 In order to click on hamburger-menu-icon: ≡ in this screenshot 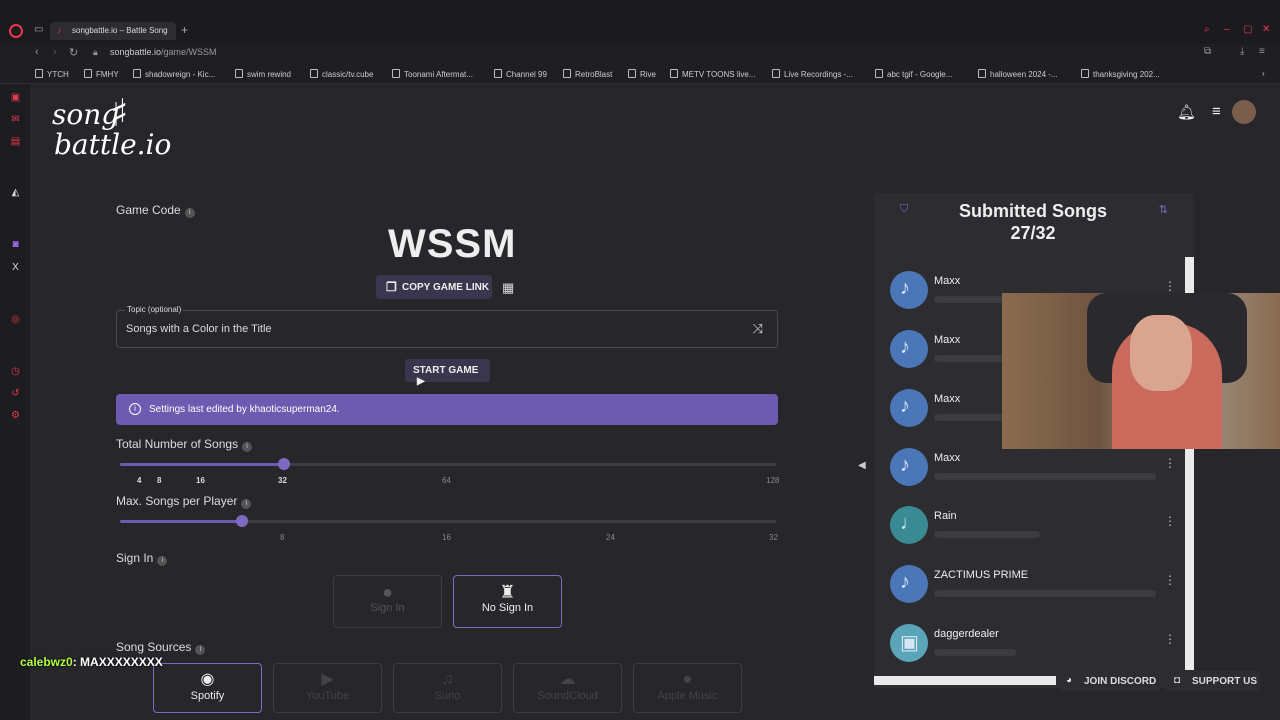, I will do `click(1216, 111)`.